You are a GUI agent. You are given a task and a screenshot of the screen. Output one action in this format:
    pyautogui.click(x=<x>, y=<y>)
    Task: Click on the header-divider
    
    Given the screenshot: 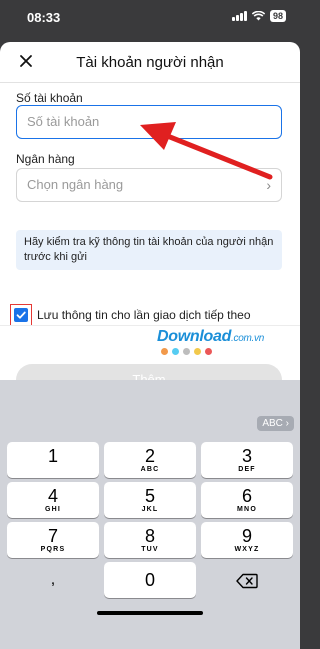 What is the action you would take?
    pyautogui.click(x=150, y=82)
    